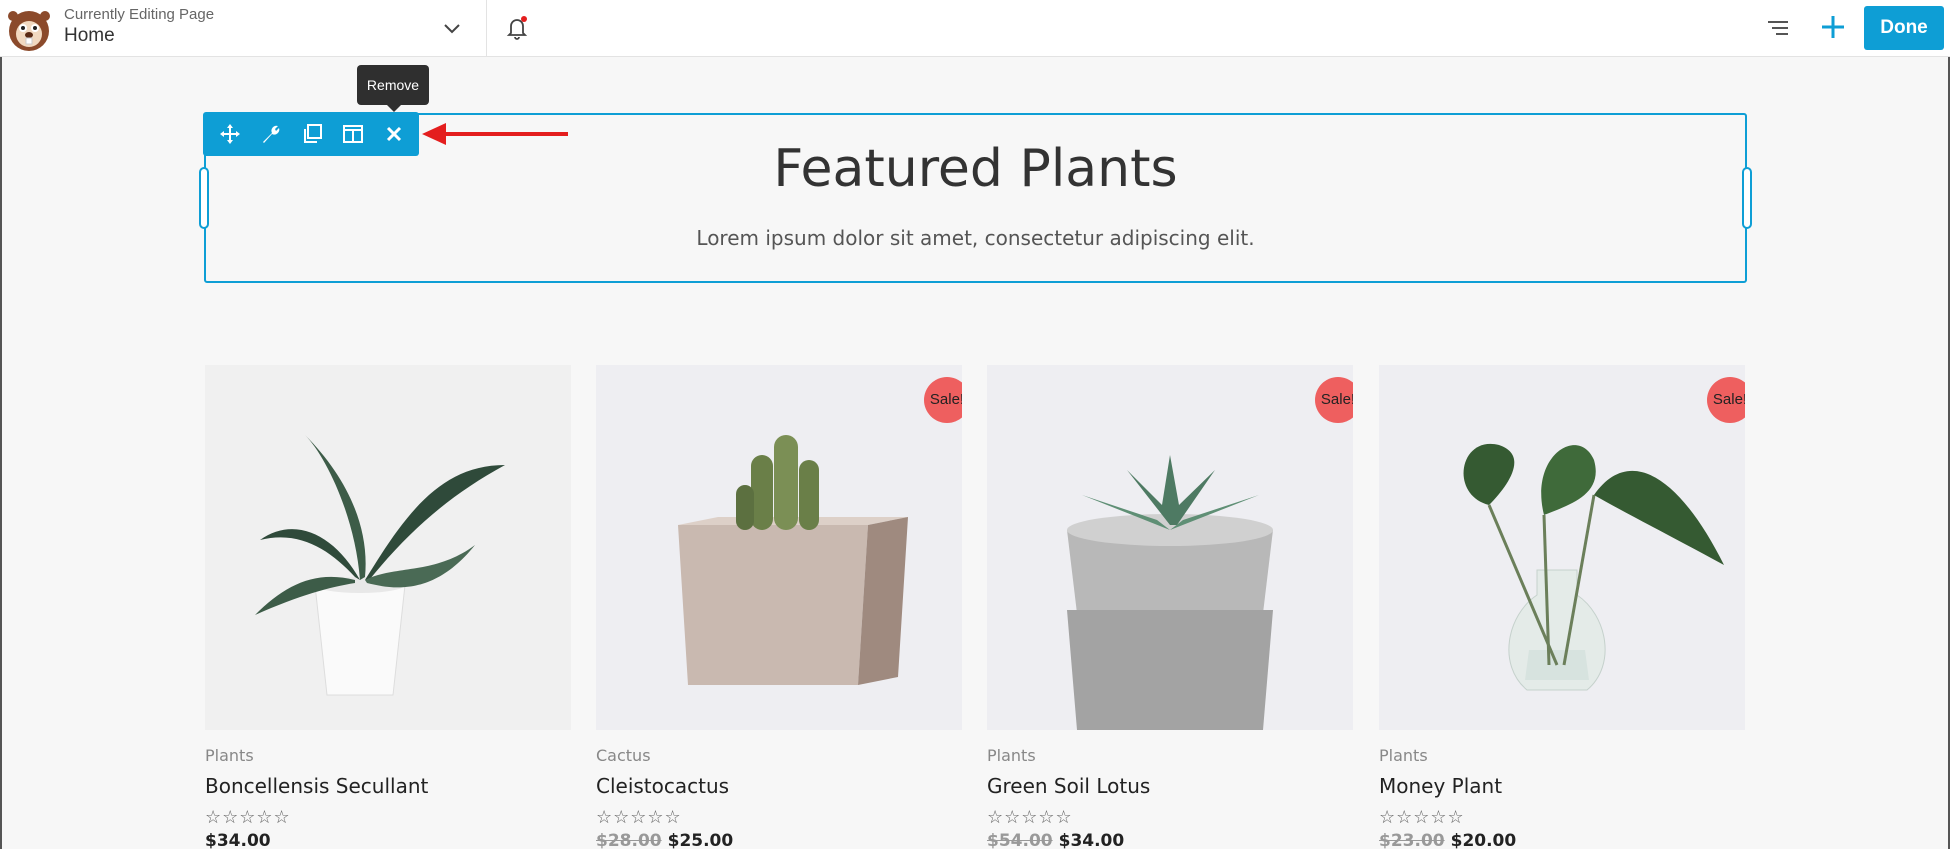  I want to click on product-name: Money Plant, so click(1562, 786).